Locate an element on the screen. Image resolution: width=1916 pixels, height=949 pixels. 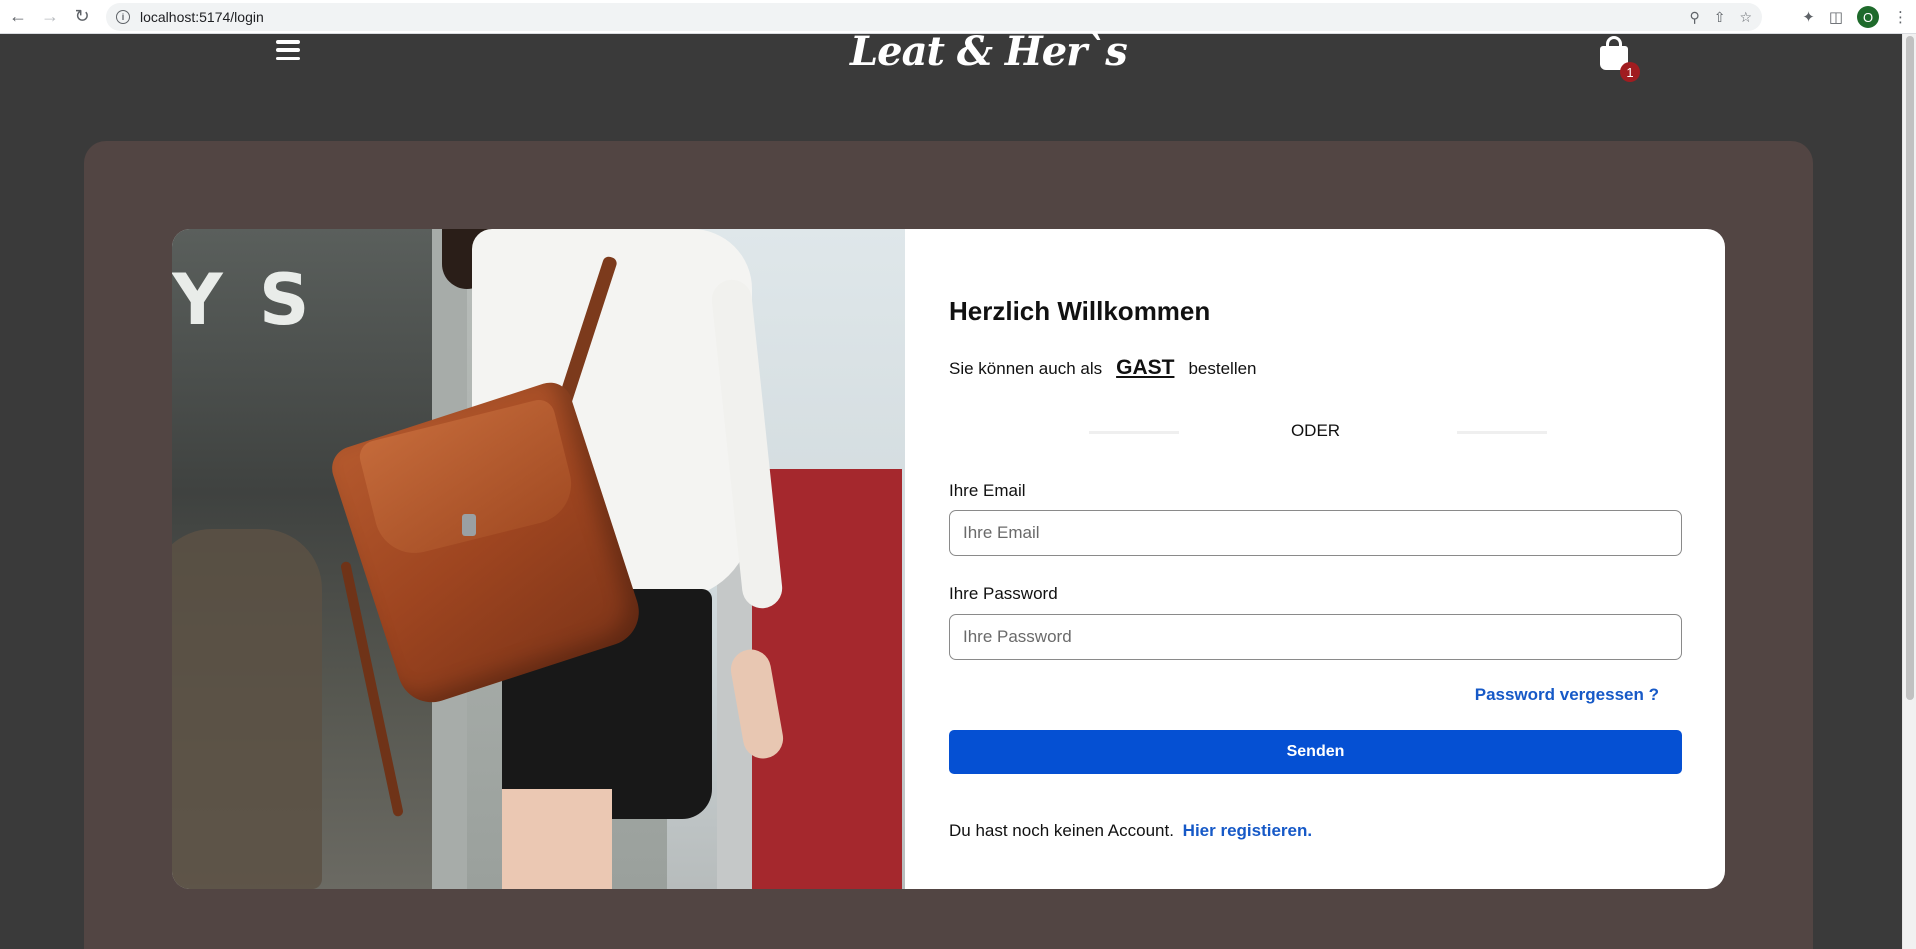
reload-icon: ↻ is located at coordinates (82, 17).